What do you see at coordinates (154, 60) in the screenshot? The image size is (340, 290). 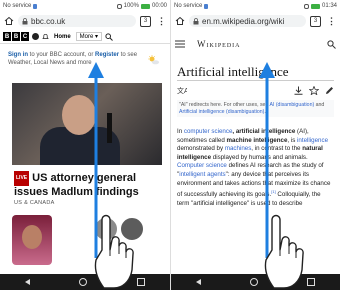 I see `weather-sun-cloud-icon` at bounding box center [154, 60].